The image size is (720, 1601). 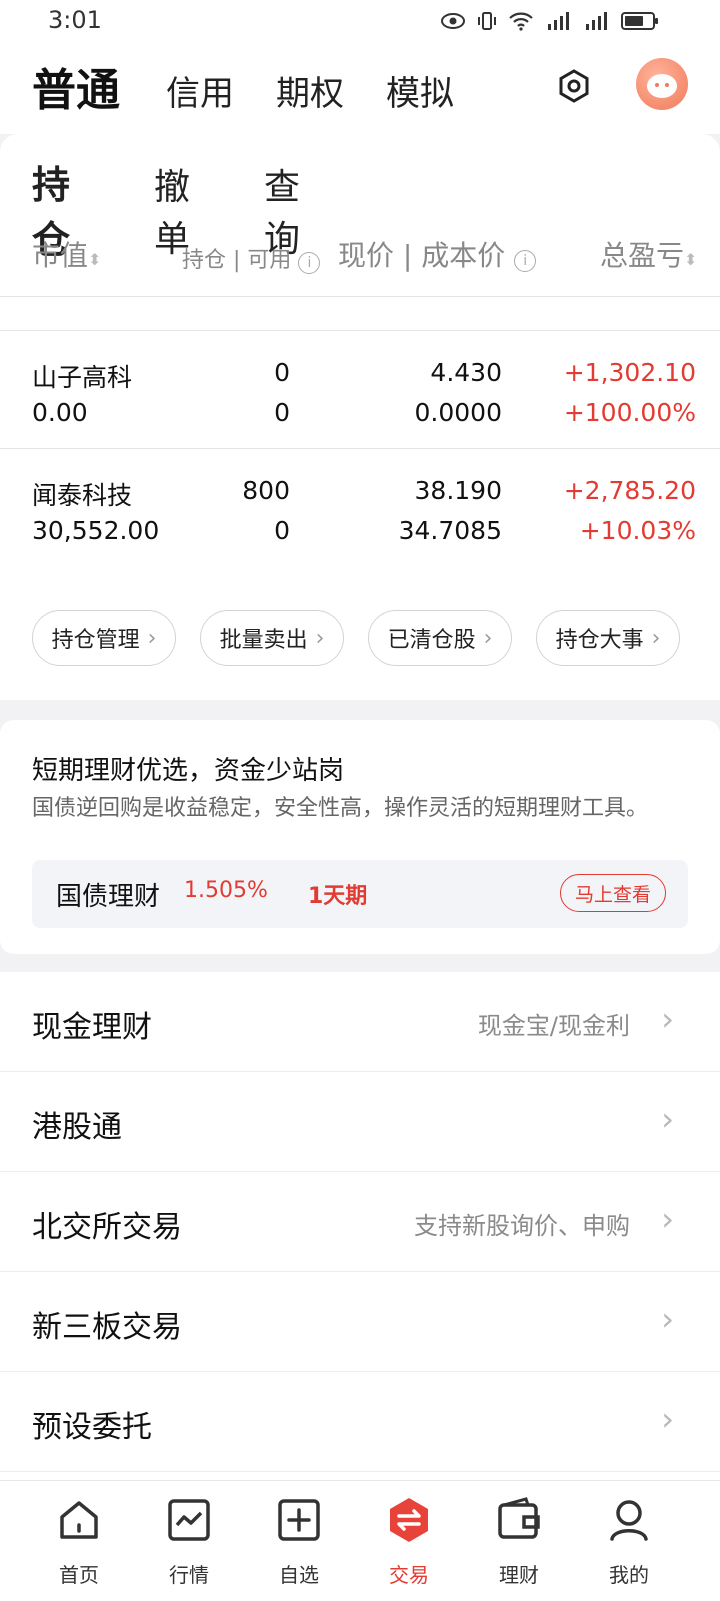 I want to click on cleared-stocks-button: 已清仓股 ›, so click(x=440, y=638).